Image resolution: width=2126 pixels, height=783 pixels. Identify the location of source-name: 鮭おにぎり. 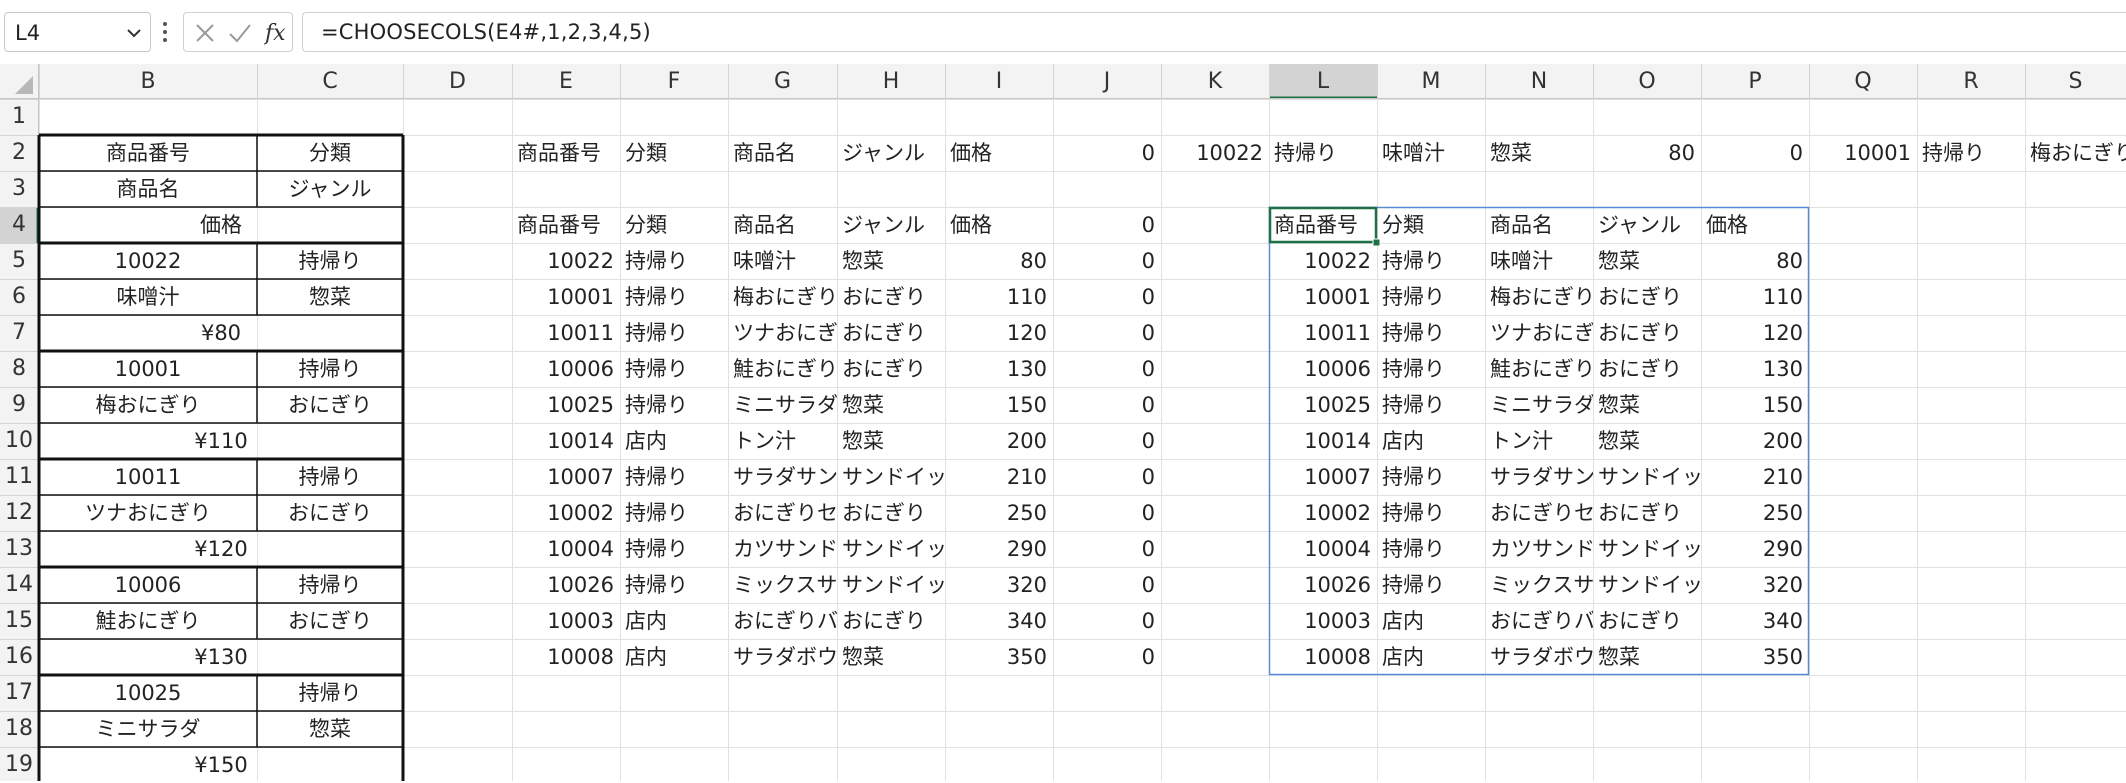
(782, 369).